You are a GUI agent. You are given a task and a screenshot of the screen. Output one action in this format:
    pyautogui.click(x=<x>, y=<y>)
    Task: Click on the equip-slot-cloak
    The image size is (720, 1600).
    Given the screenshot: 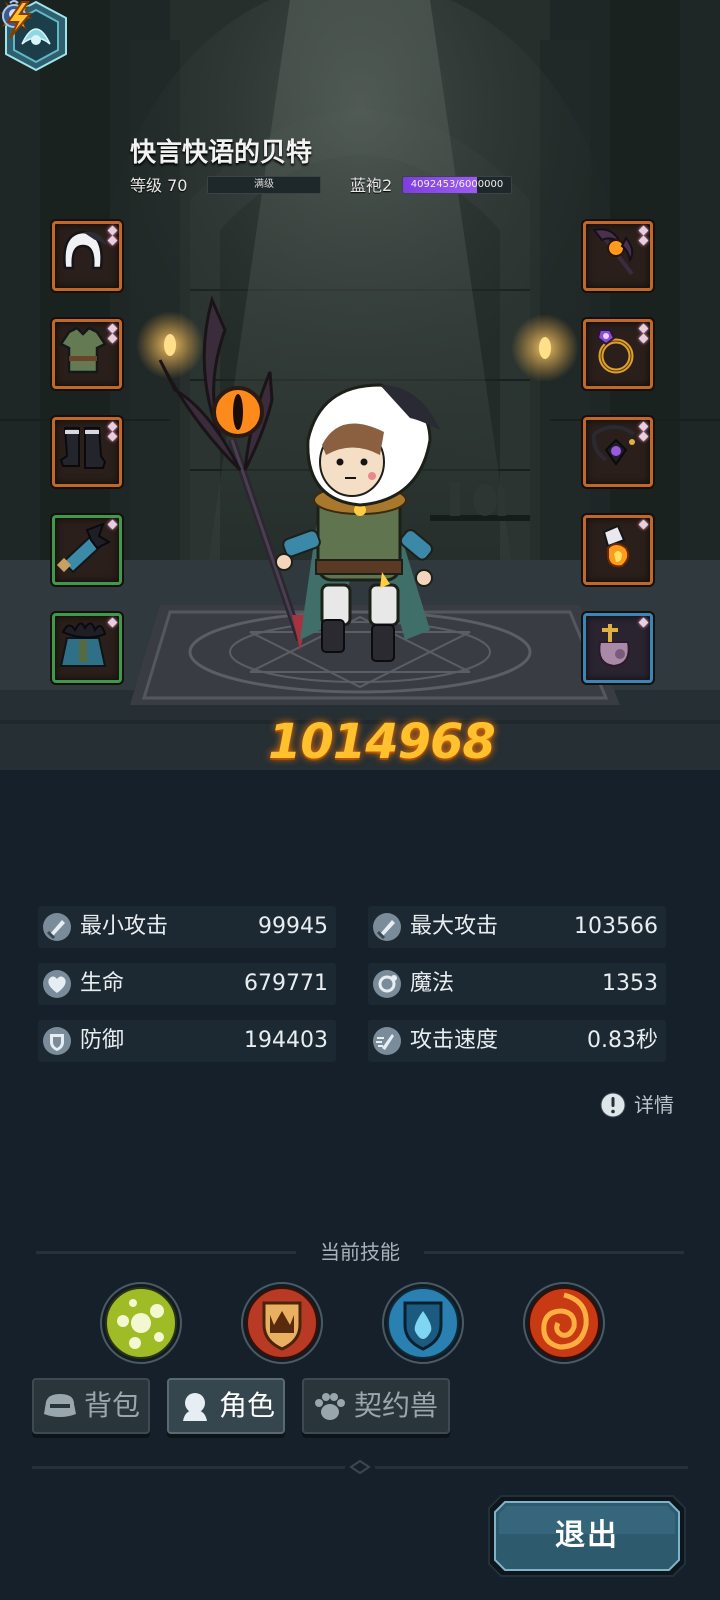 What is the action you would take?
    pyautogui.click(x=87, y=648)
    